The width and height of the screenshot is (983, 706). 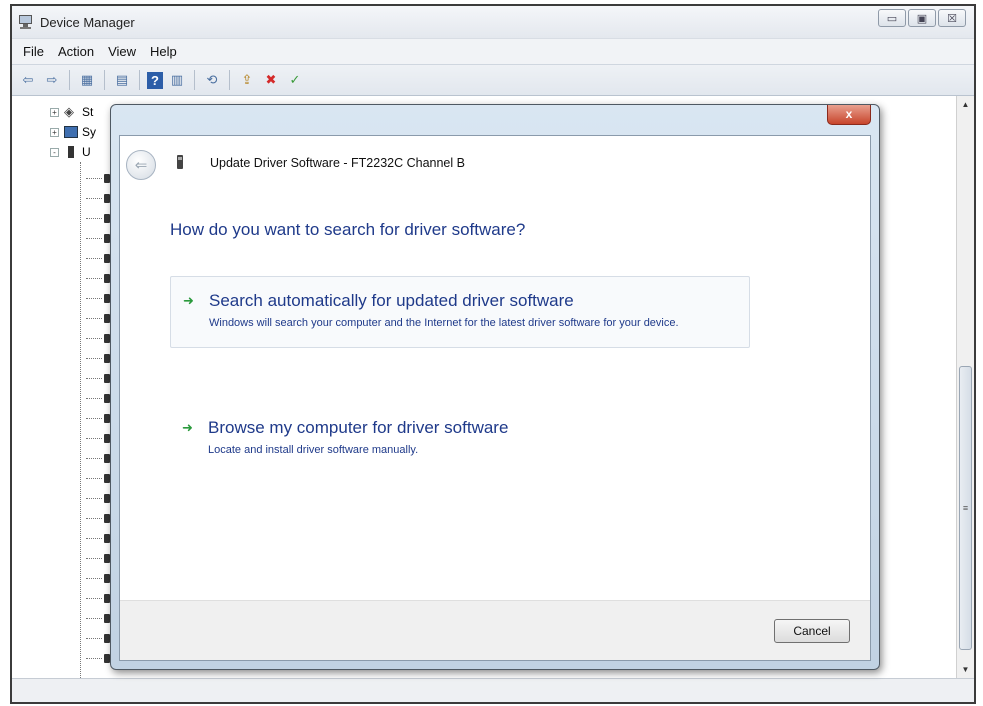 I want to click on window-controls: ▭ ▣ ☒, so click(x=922, y=18).